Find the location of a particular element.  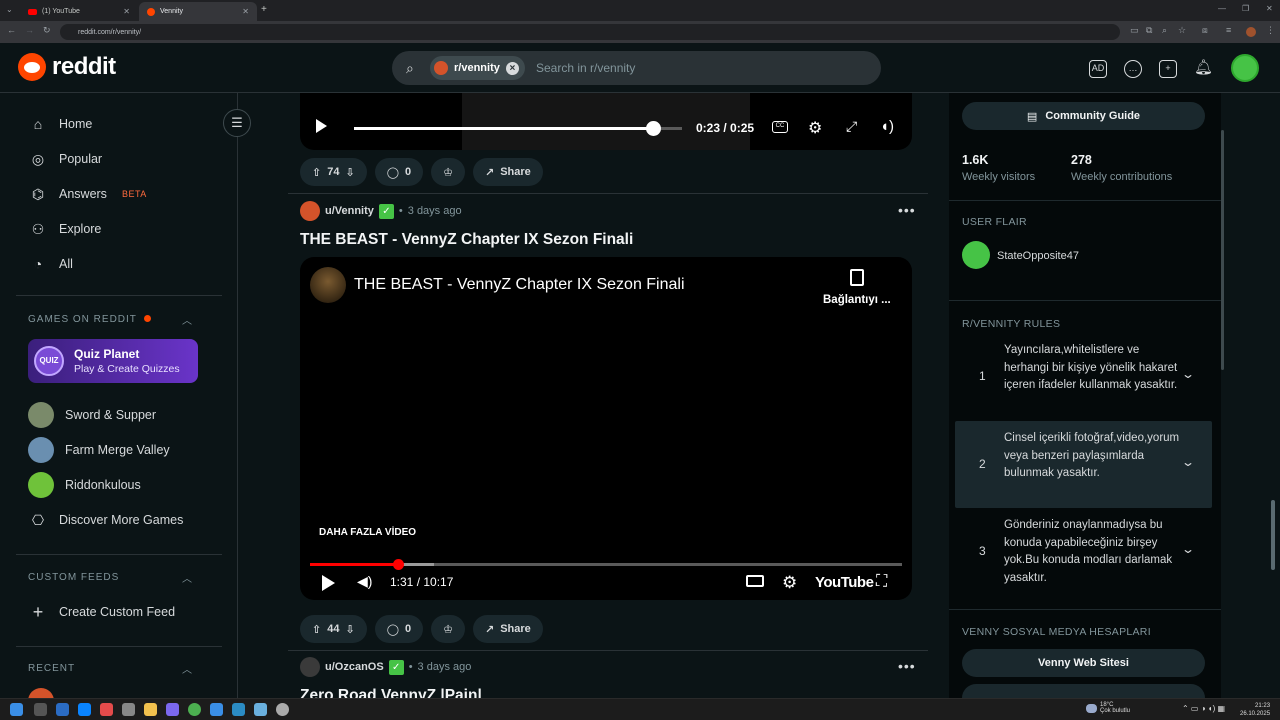

task-view-icon is located at coordinates (40, 709).